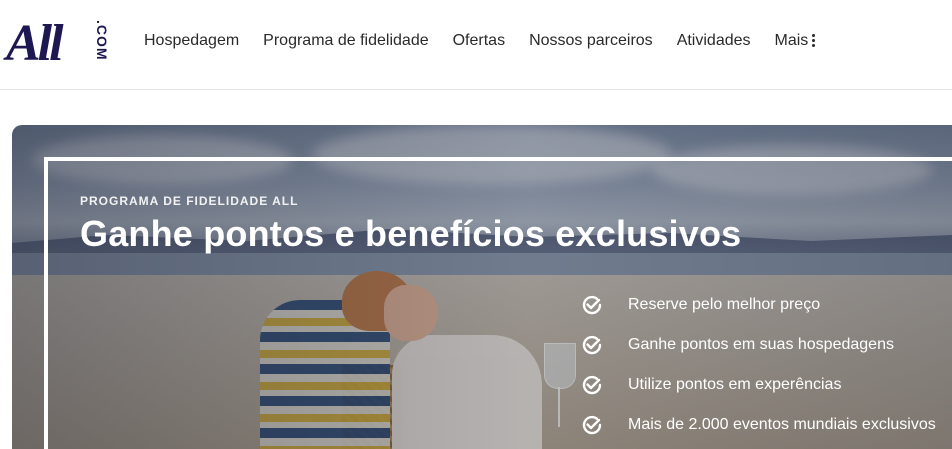 This screenshot has width=952, height=449. What do you see at coordinates (724, 304) in the screenshot?
I see `benefit-label: Reserve pelo melhor preço` at bounding box center [724, 304].